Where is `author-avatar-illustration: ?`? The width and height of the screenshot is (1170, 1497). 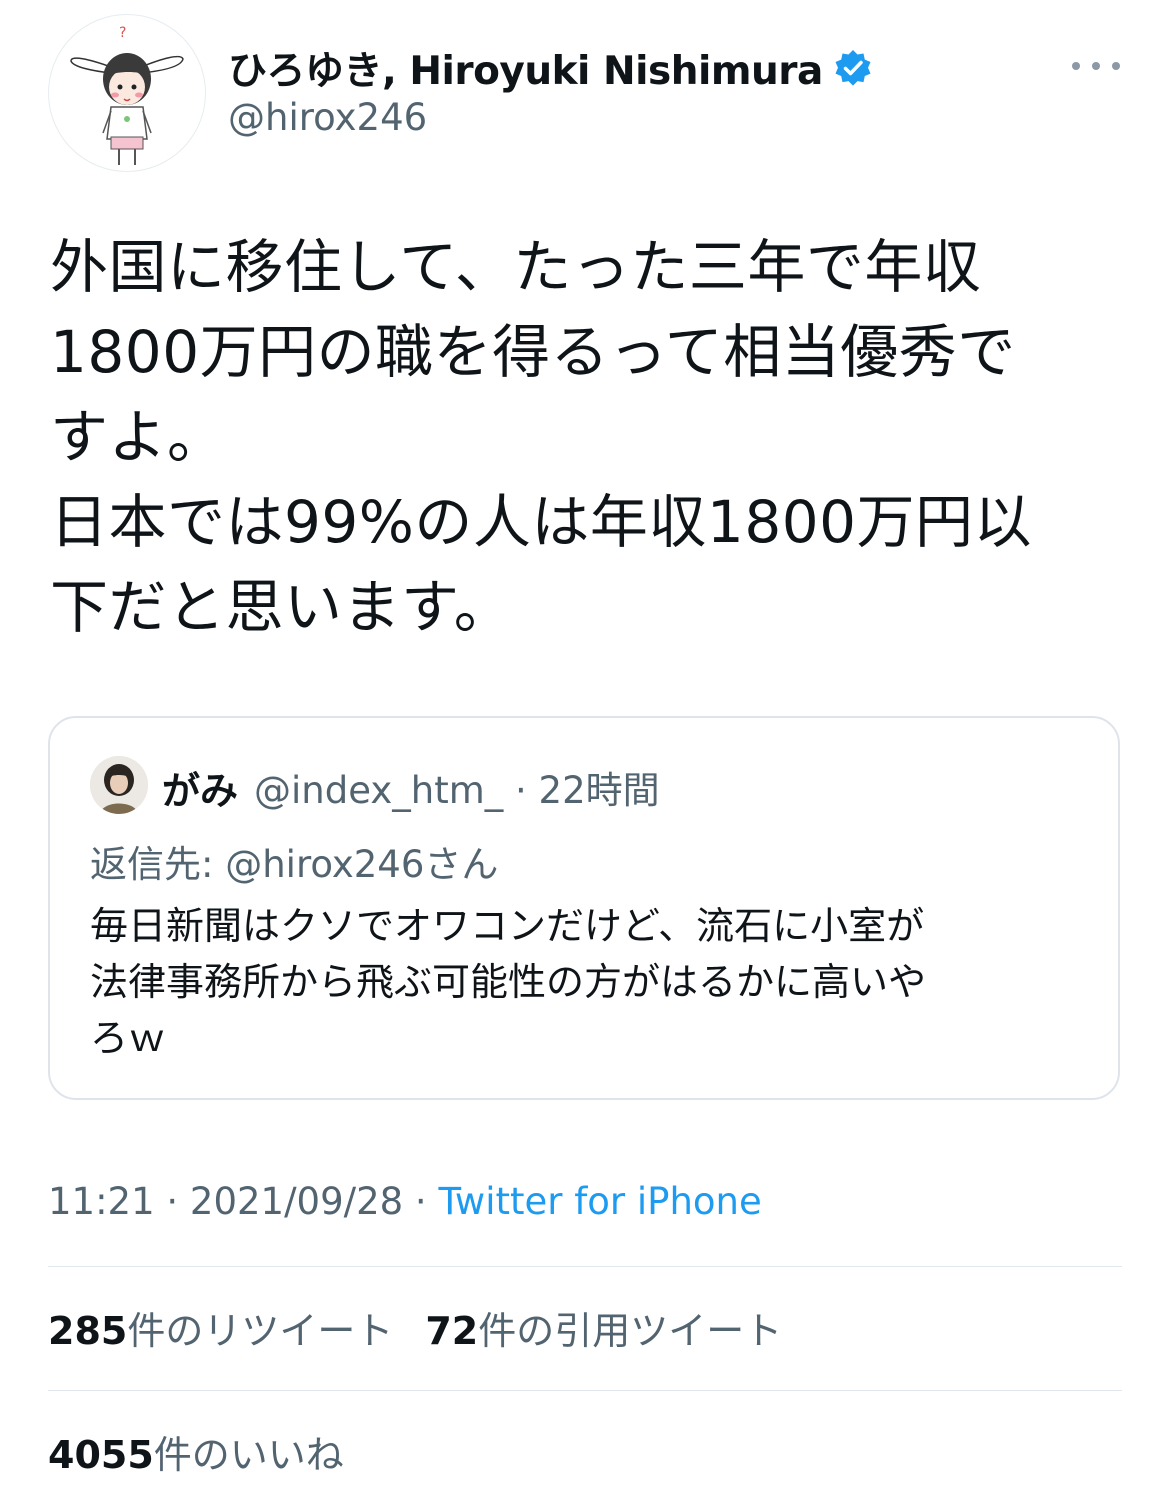
author-avatar-illustration: ? is located at coordinates (127, 95).